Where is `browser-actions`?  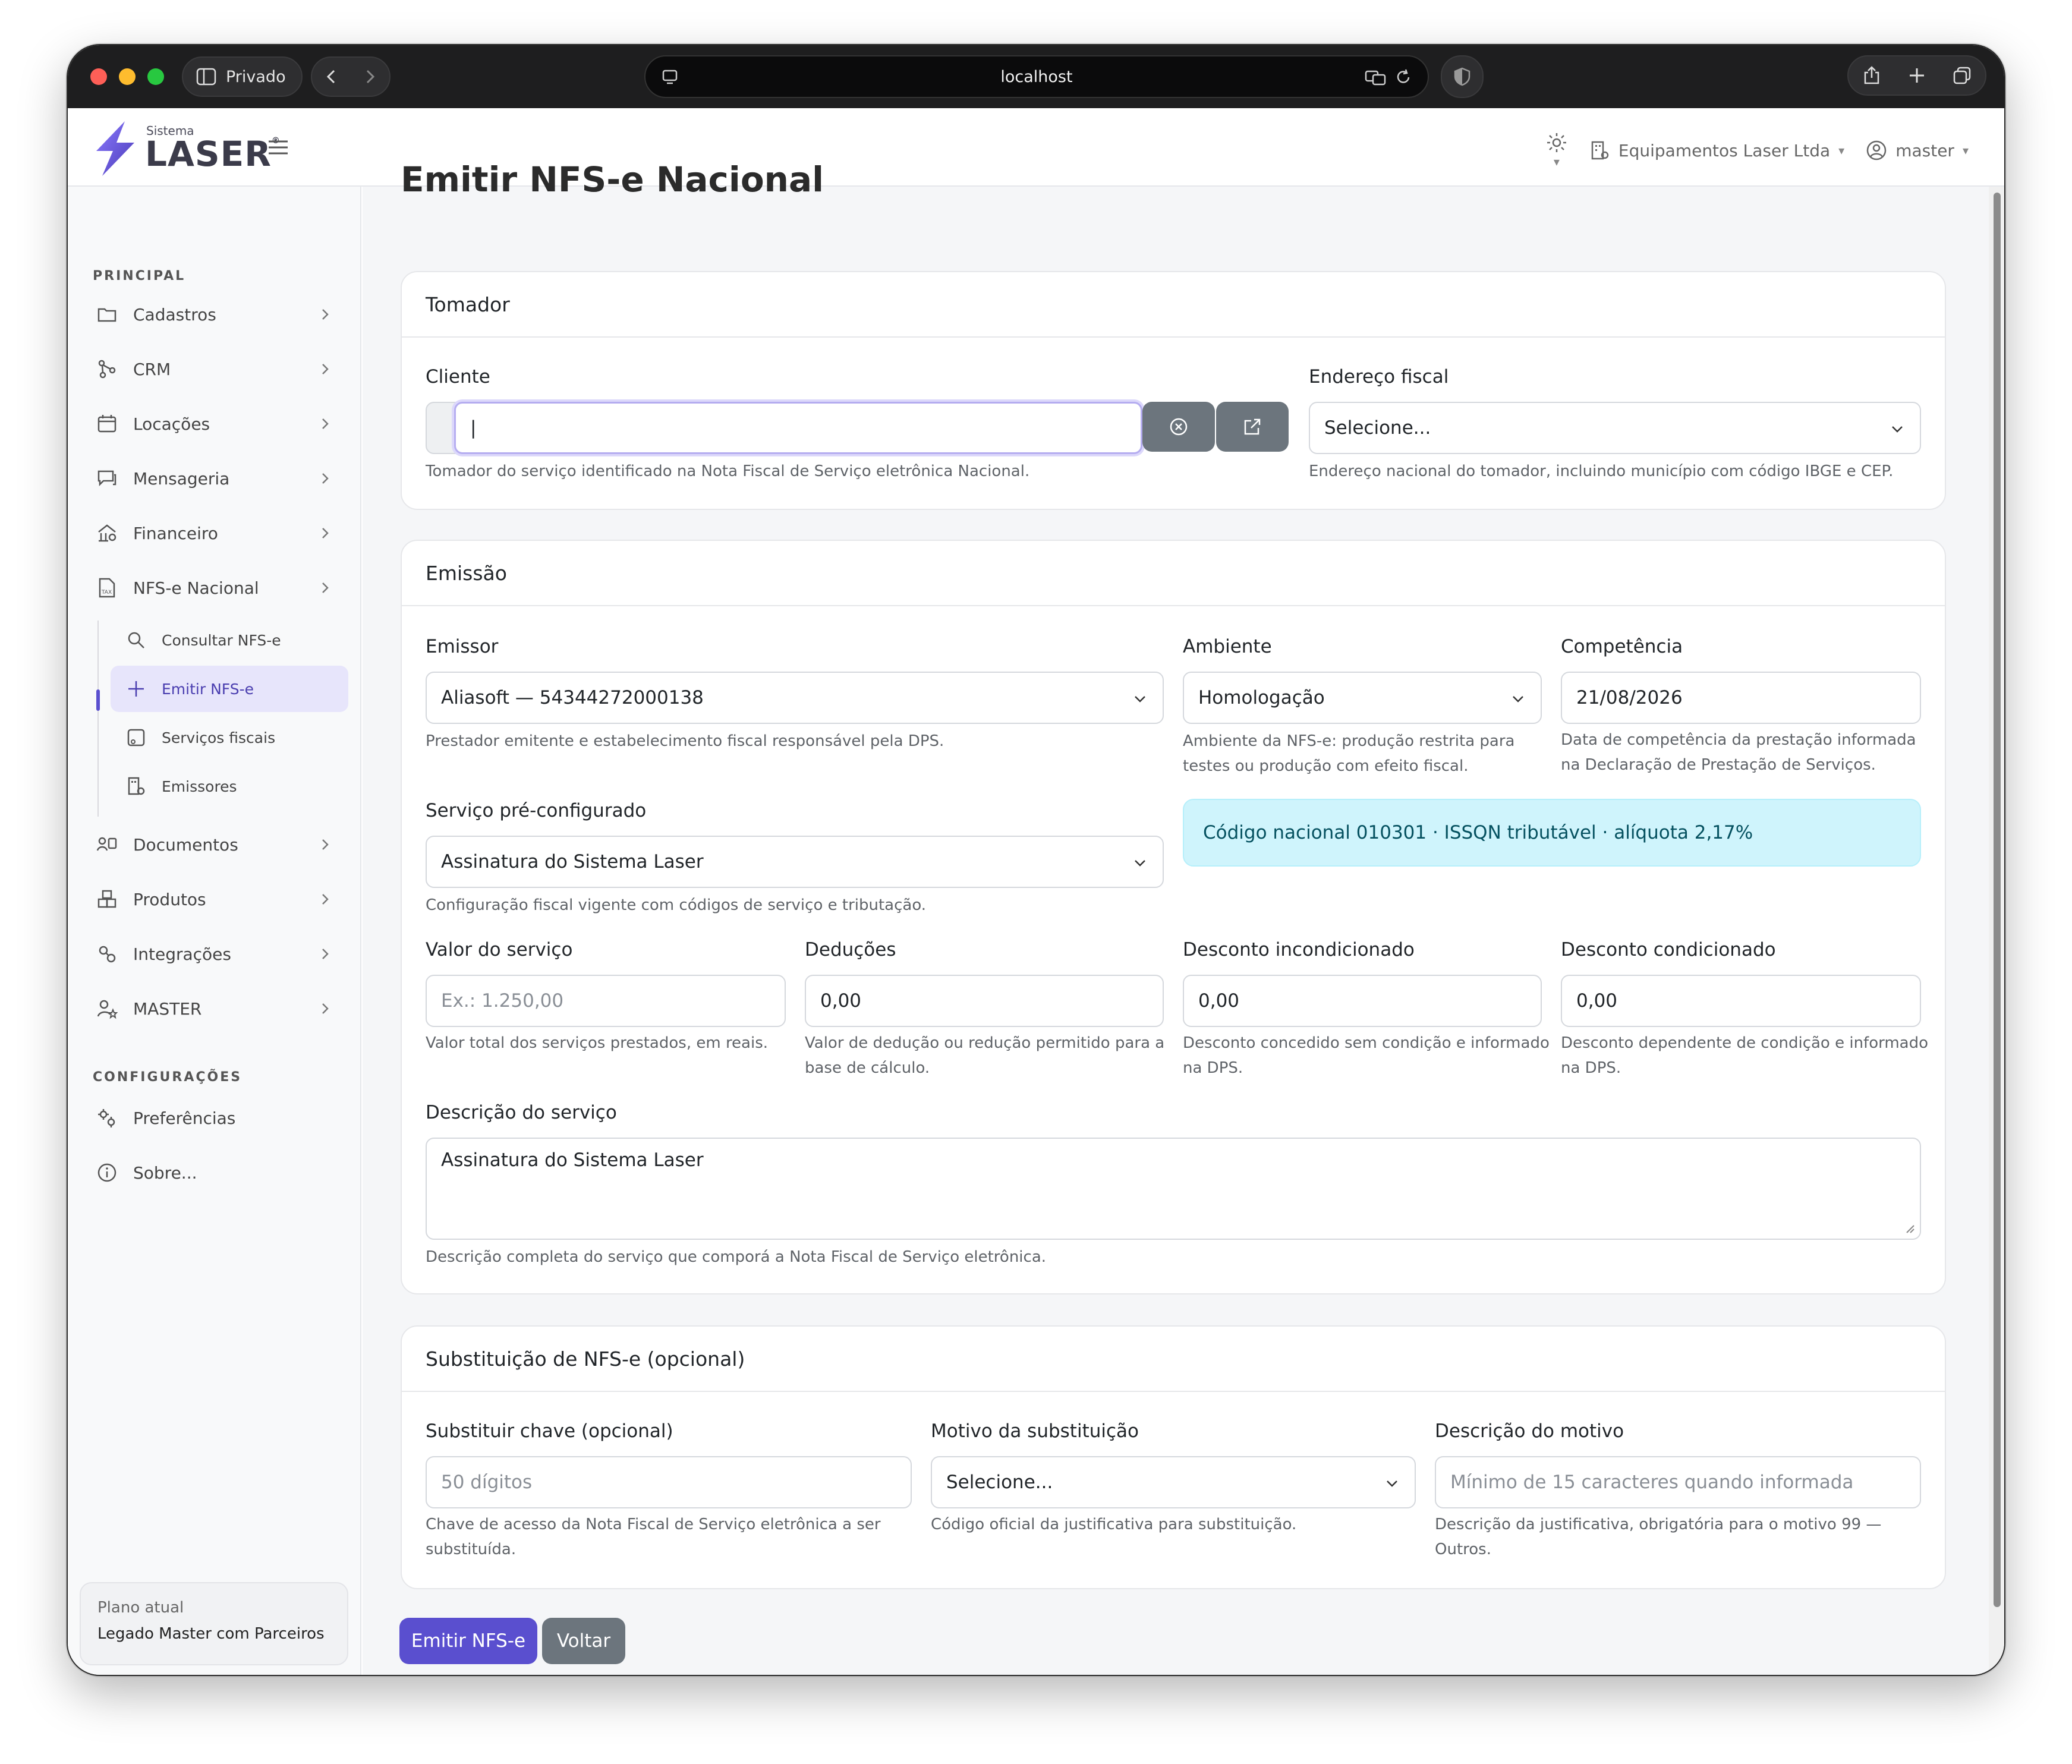 browser-actions is located at coordinates (1916, 75).